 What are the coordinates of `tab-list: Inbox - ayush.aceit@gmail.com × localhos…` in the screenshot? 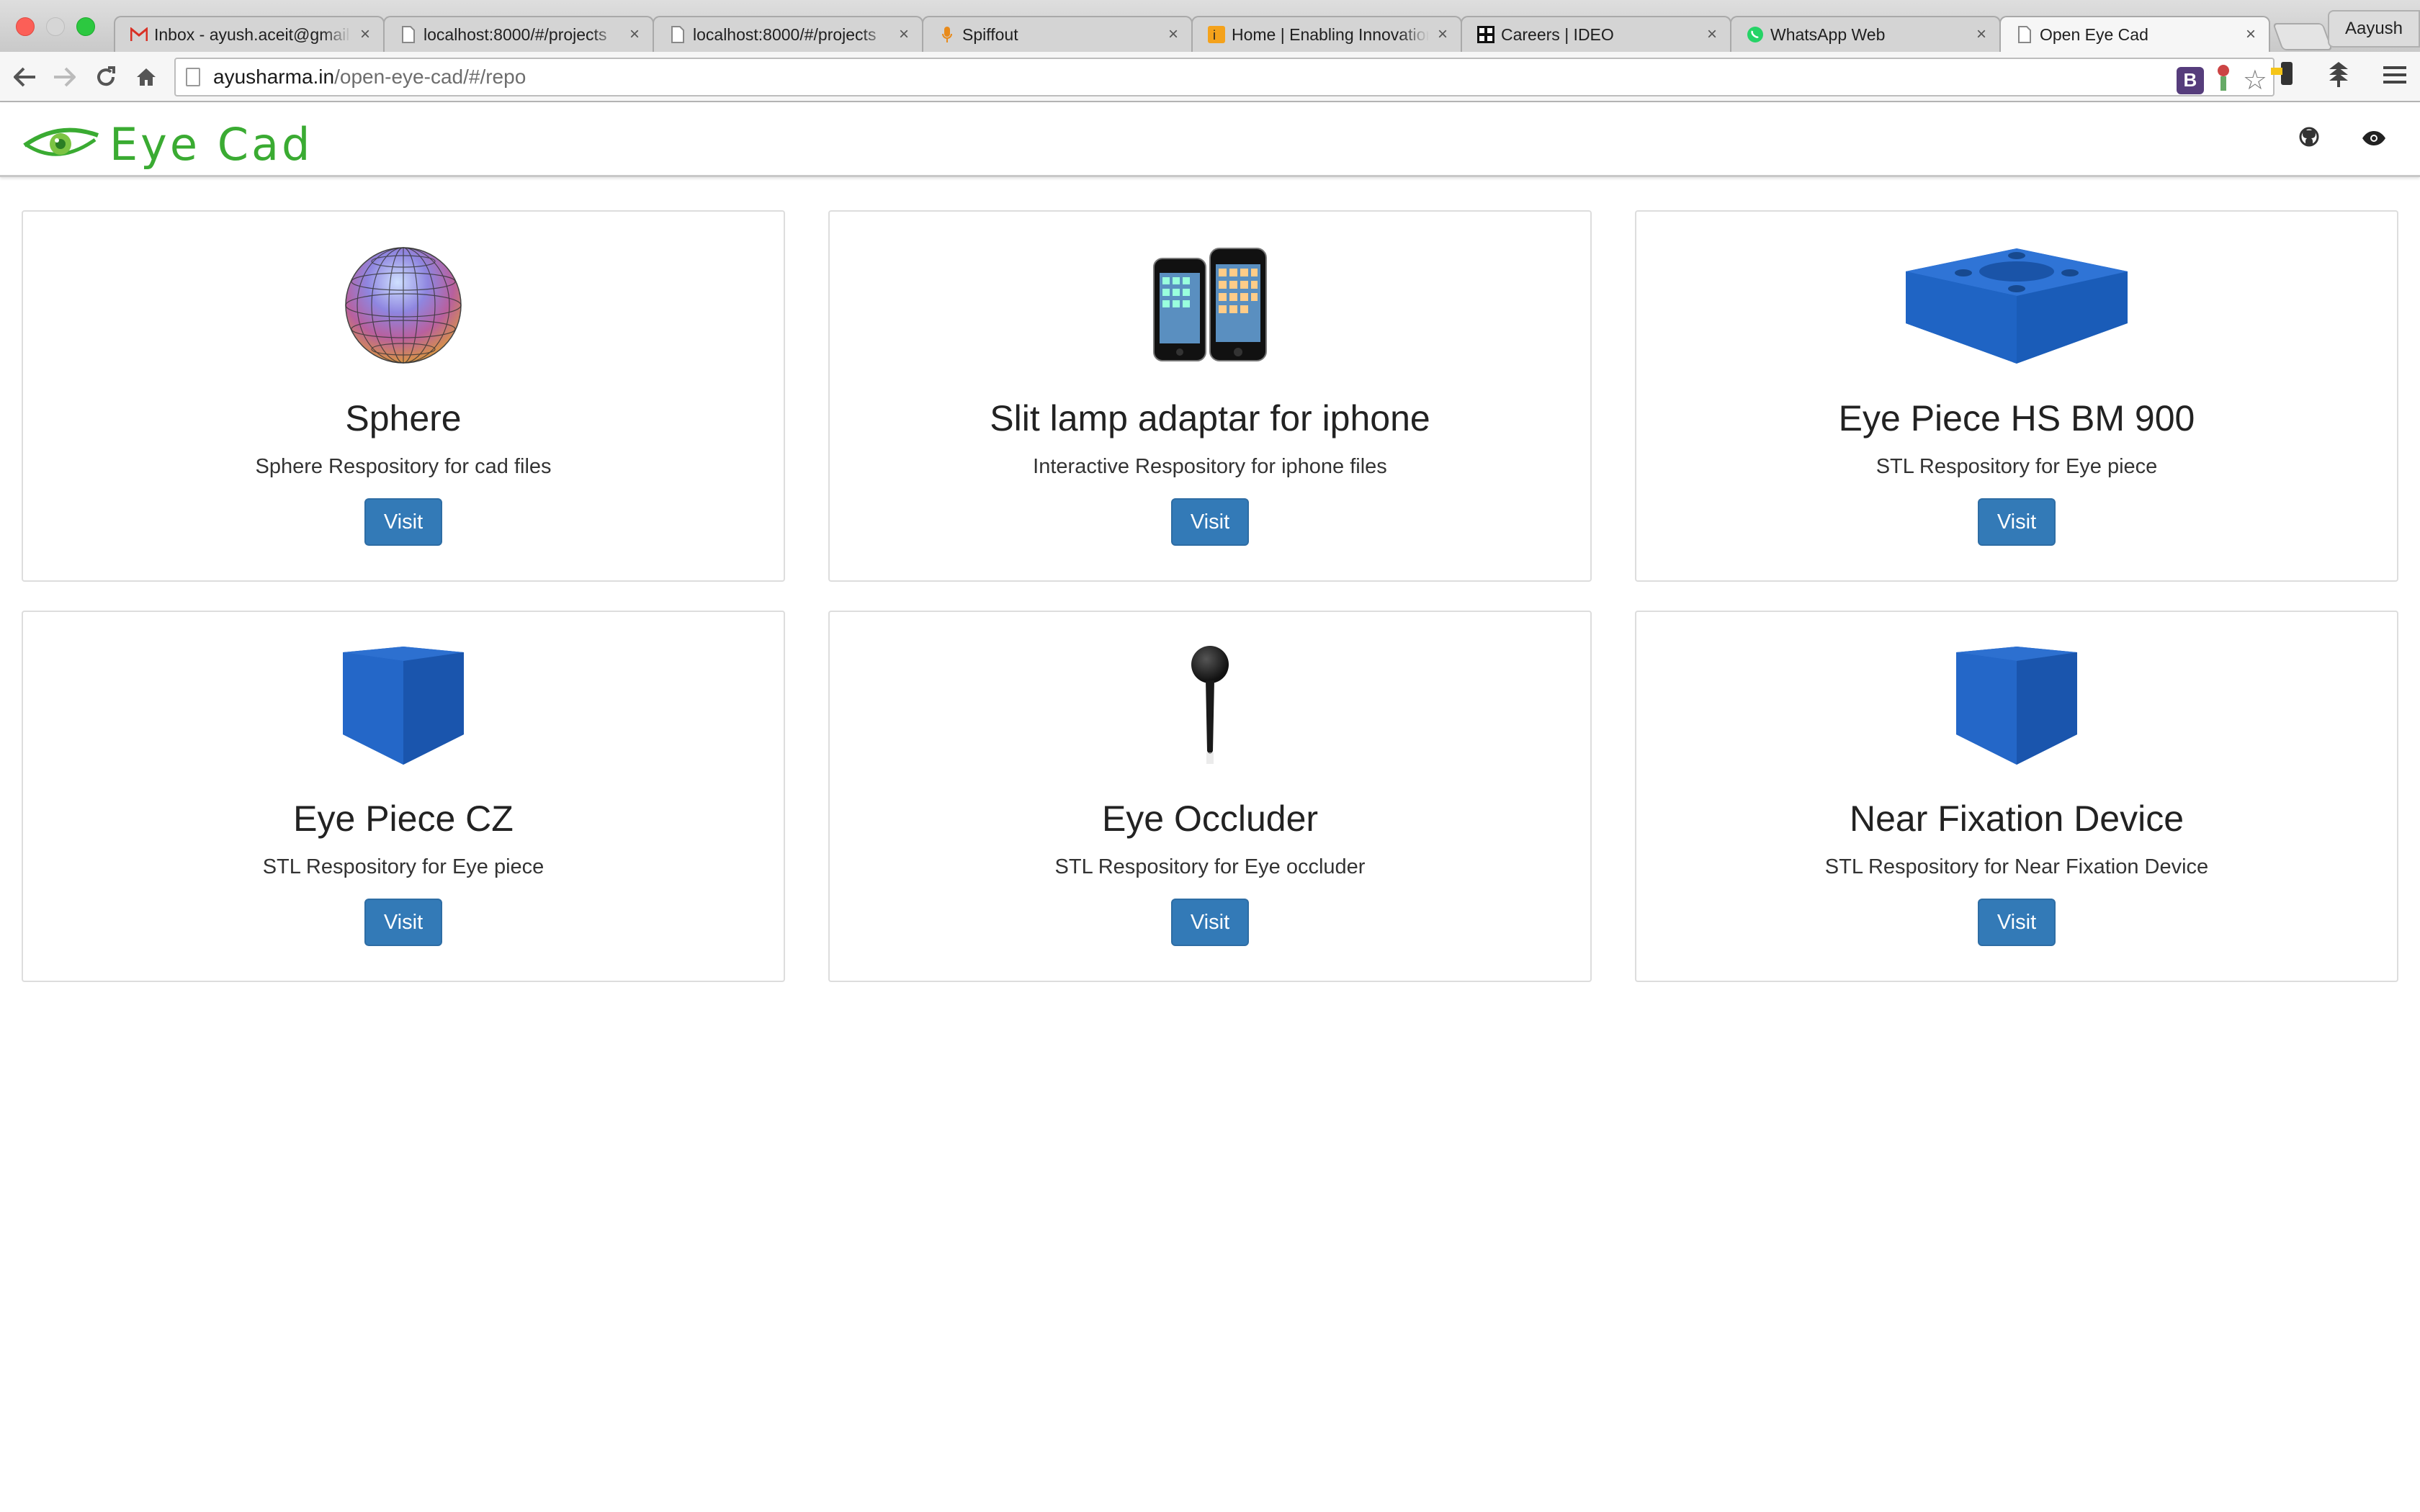 It's located at (1223, 34).